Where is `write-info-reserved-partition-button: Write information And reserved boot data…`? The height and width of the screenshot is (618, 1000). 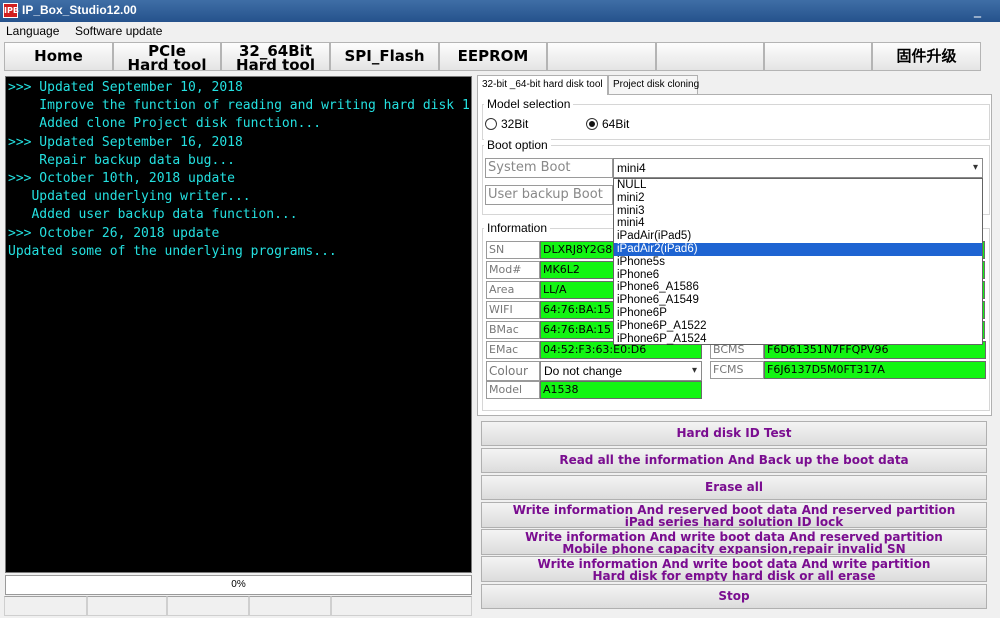
write-info-reserved-partition-button: Write information And reserved boot data… is located at coordinates (734, 515).